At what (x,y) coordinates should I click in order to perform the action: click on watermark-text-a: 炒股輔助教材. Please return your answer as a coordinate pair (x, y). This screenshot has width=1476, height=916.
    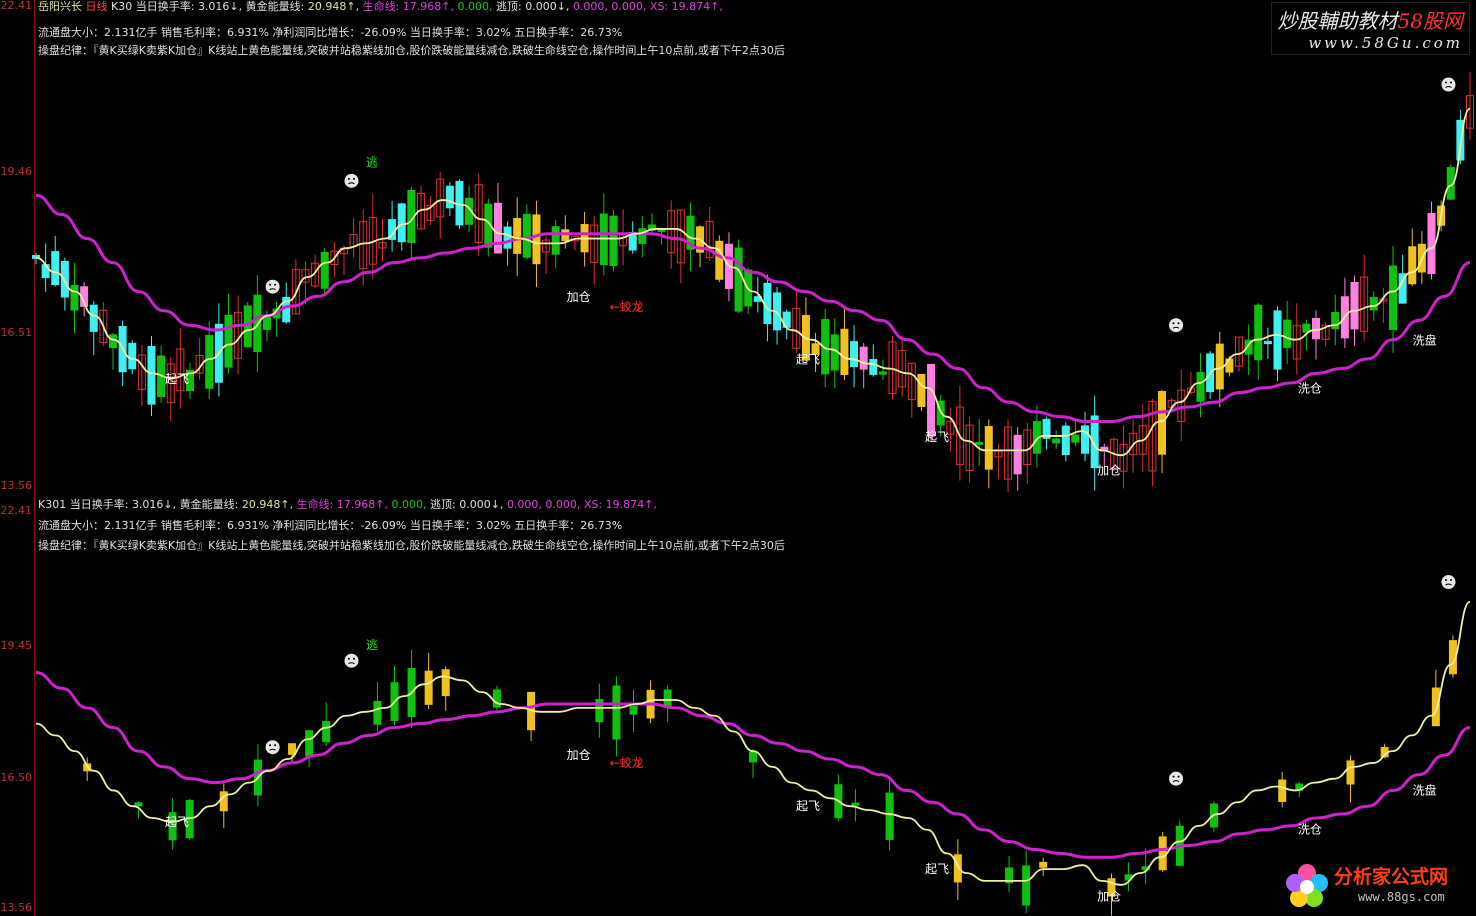
    Looking at the image, I should click on (1337, 21).